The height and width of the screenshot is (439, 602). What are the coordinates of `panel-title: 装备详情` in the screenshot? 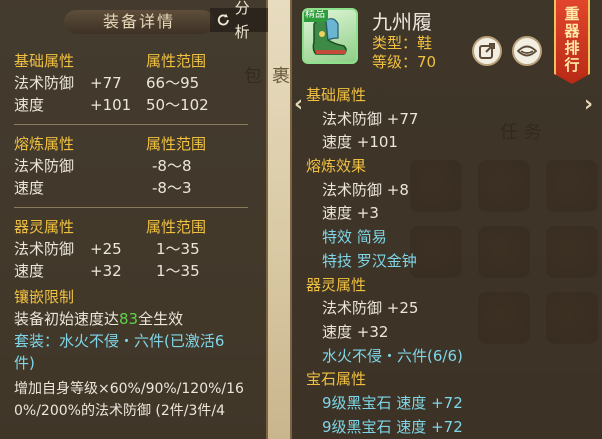 It's located at (139, 22).